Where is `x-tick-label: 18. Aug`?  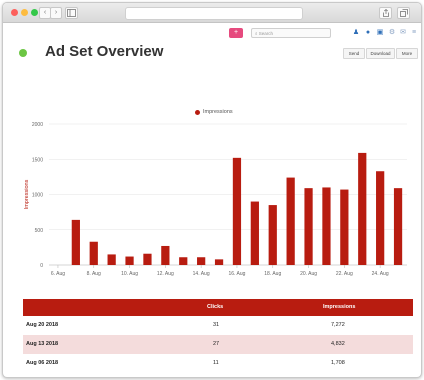 x-tick-label: 18. Aug is located at coordinates (272, 274).